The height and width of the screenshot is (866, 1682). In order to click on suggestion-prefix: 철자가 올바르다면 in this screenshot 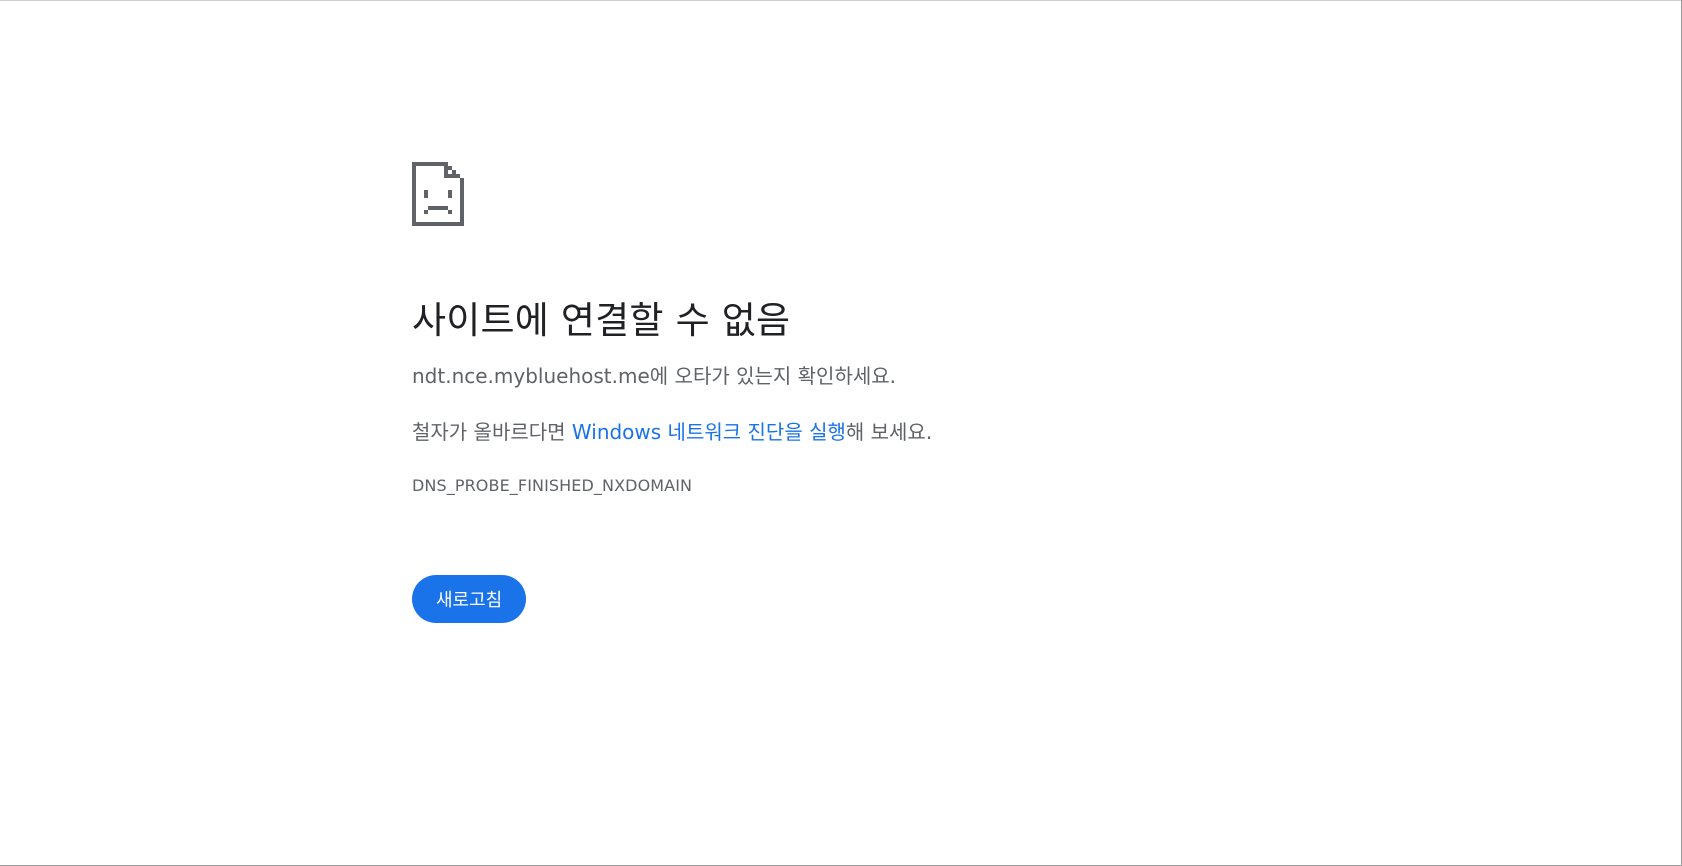, I will do `click(492, 432)`.